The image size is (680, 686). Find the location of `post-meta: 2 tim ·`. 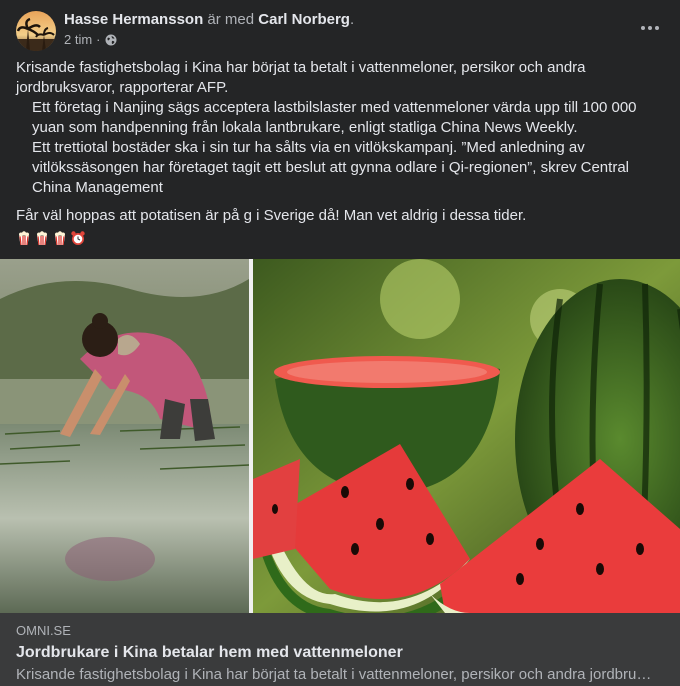

post-meta: 2 tim · is located at coordinates (90, 40).